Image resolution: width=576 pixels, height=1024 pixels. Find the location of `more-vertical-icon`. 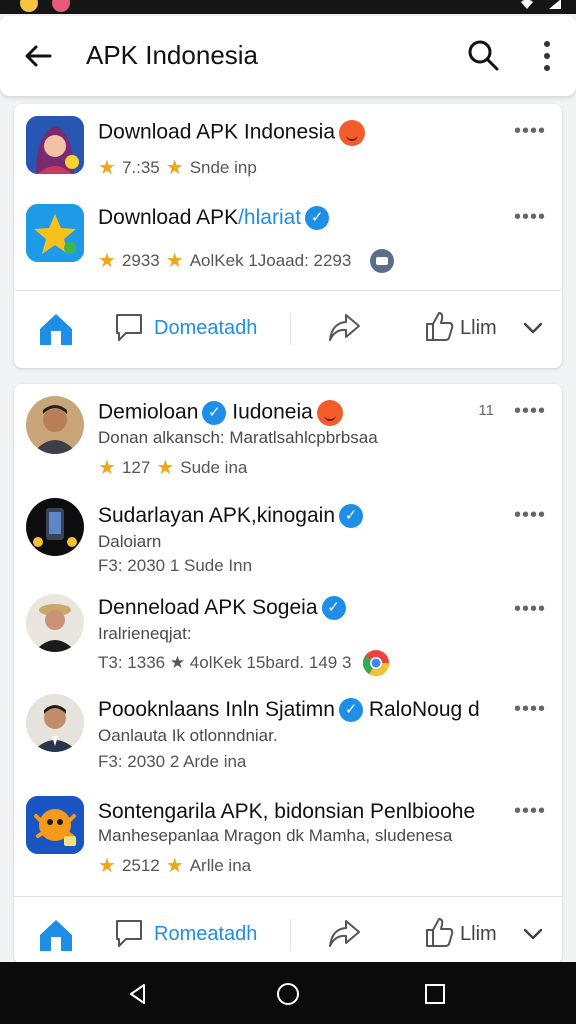

more-vertical-icon is located at coordinates (547, 56).